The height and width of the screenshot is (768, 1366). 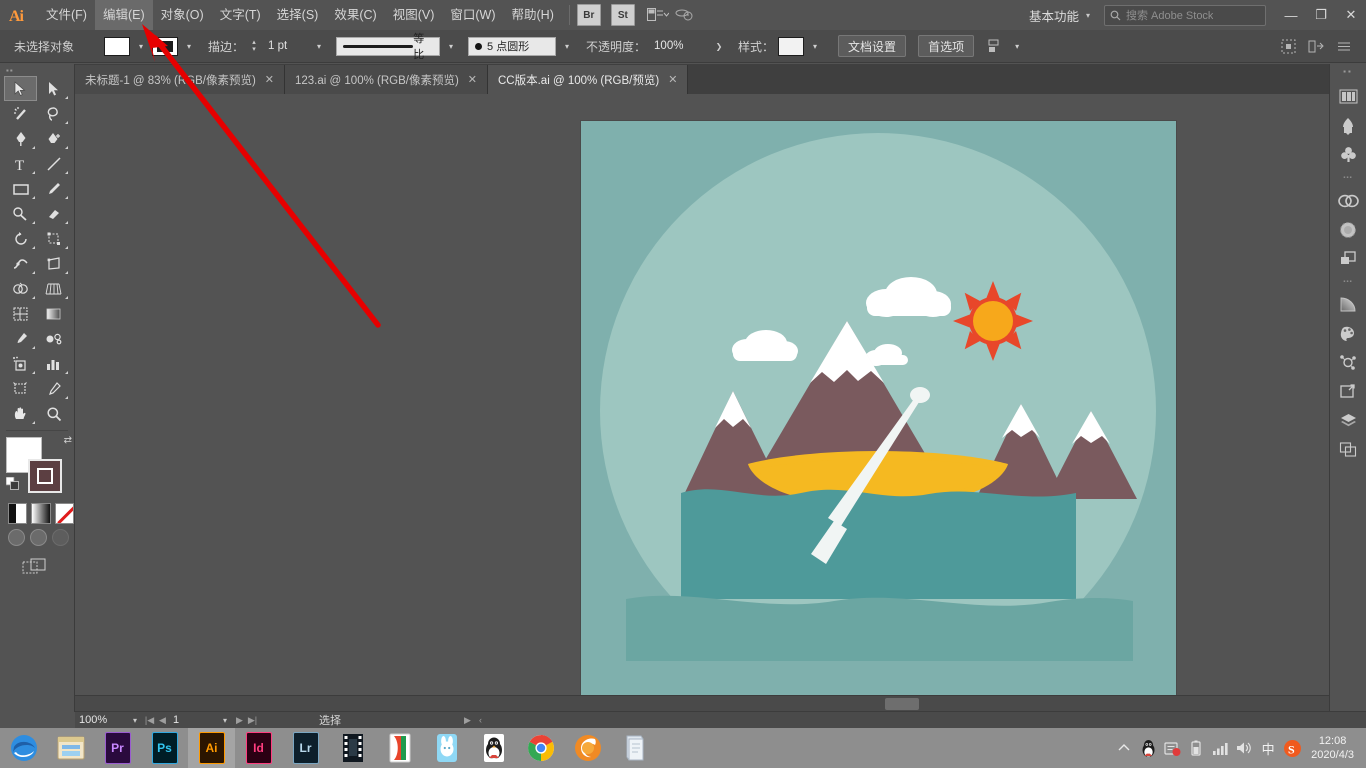 I want to click on color-mode-button, so click(x=18, y=513).